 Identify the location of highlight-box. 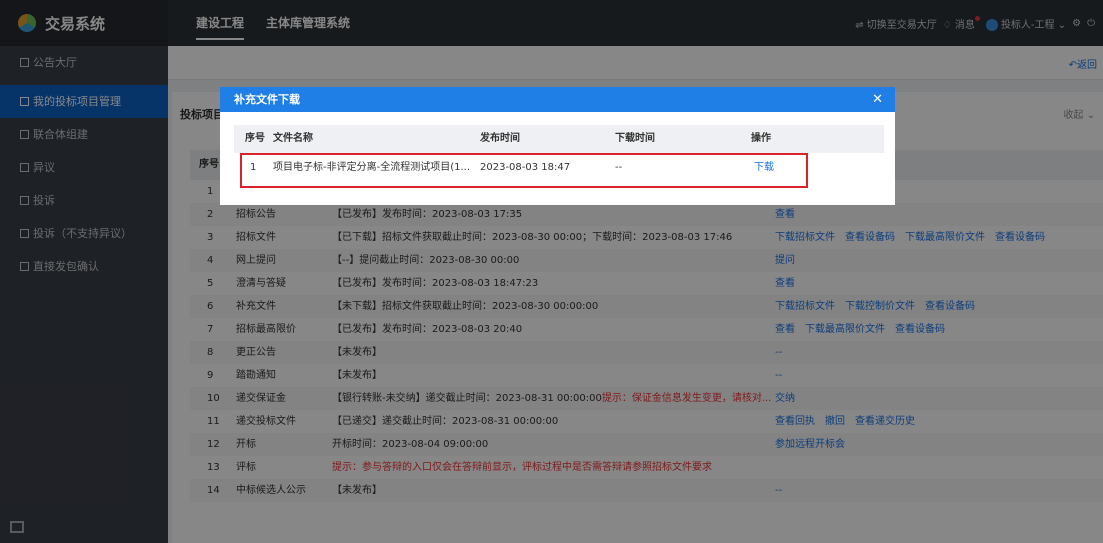
(524, 170).